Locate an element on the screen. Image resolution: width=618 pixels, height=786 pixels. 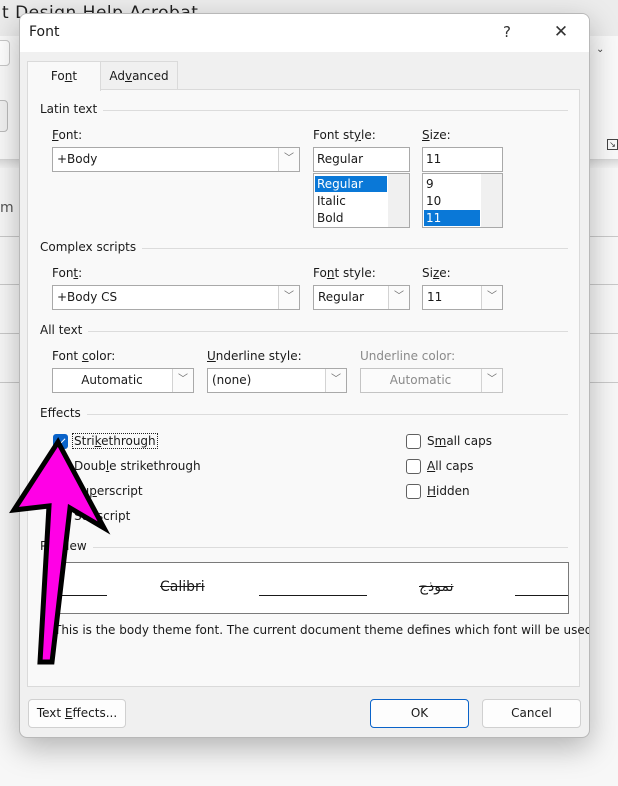
font-color-label: Font color: is located at coordinates (84, 356).